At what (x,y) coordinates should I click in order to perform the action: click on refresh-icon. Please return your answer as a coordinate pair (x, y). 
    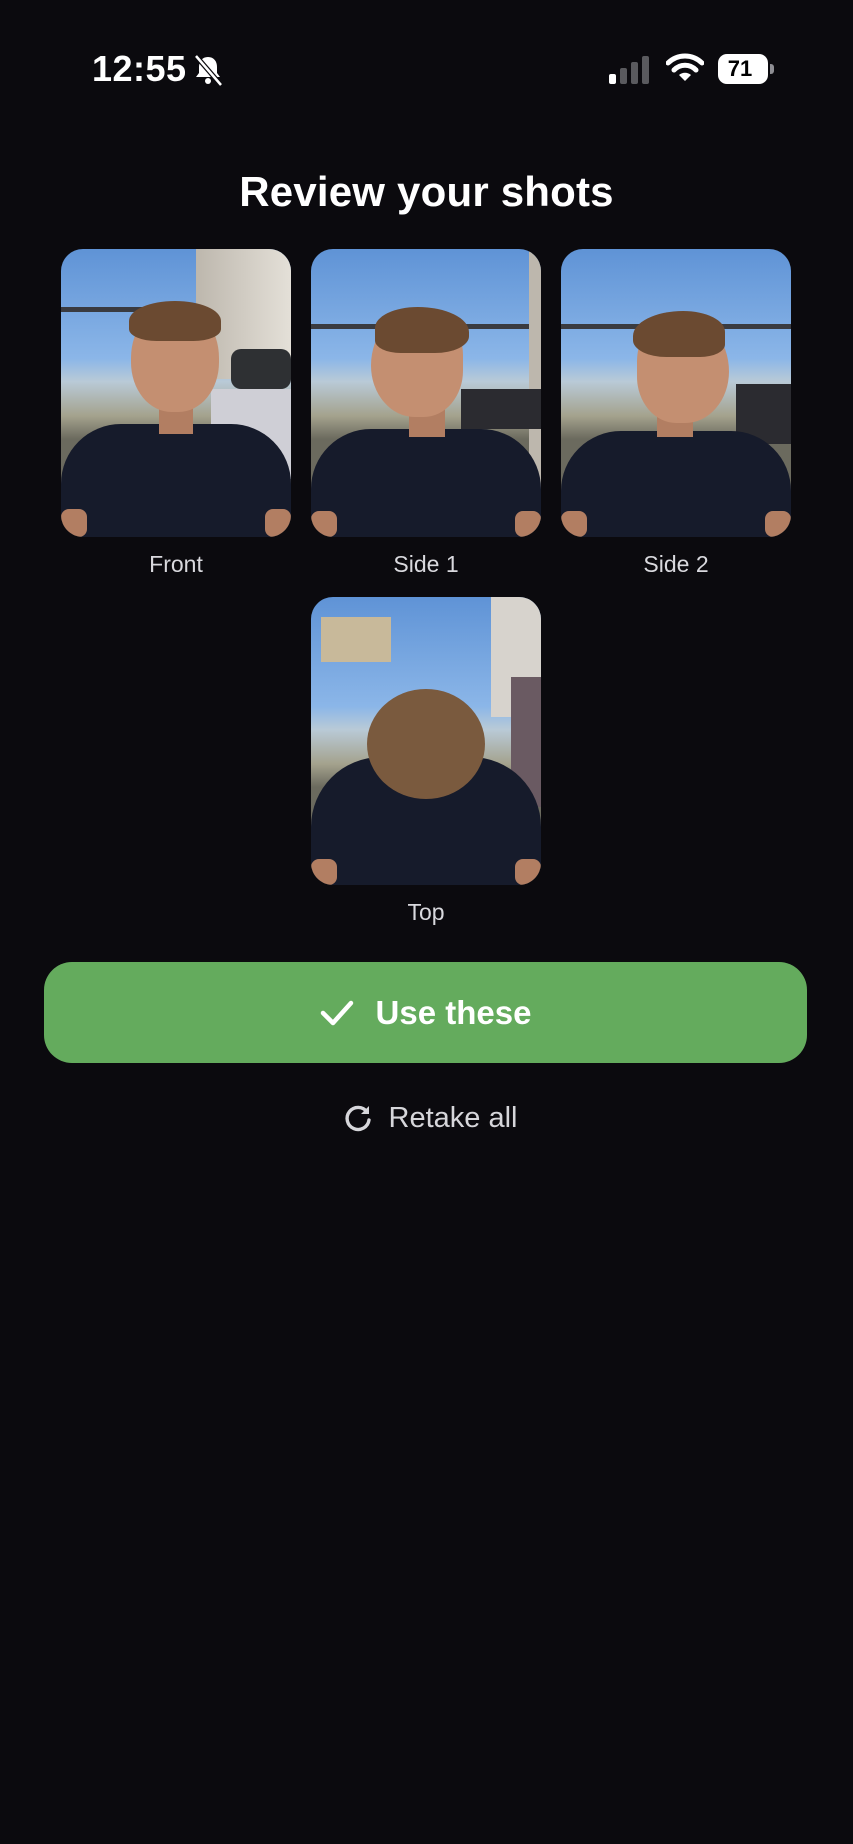
    Looking at the image, I should click on (357, 1118).